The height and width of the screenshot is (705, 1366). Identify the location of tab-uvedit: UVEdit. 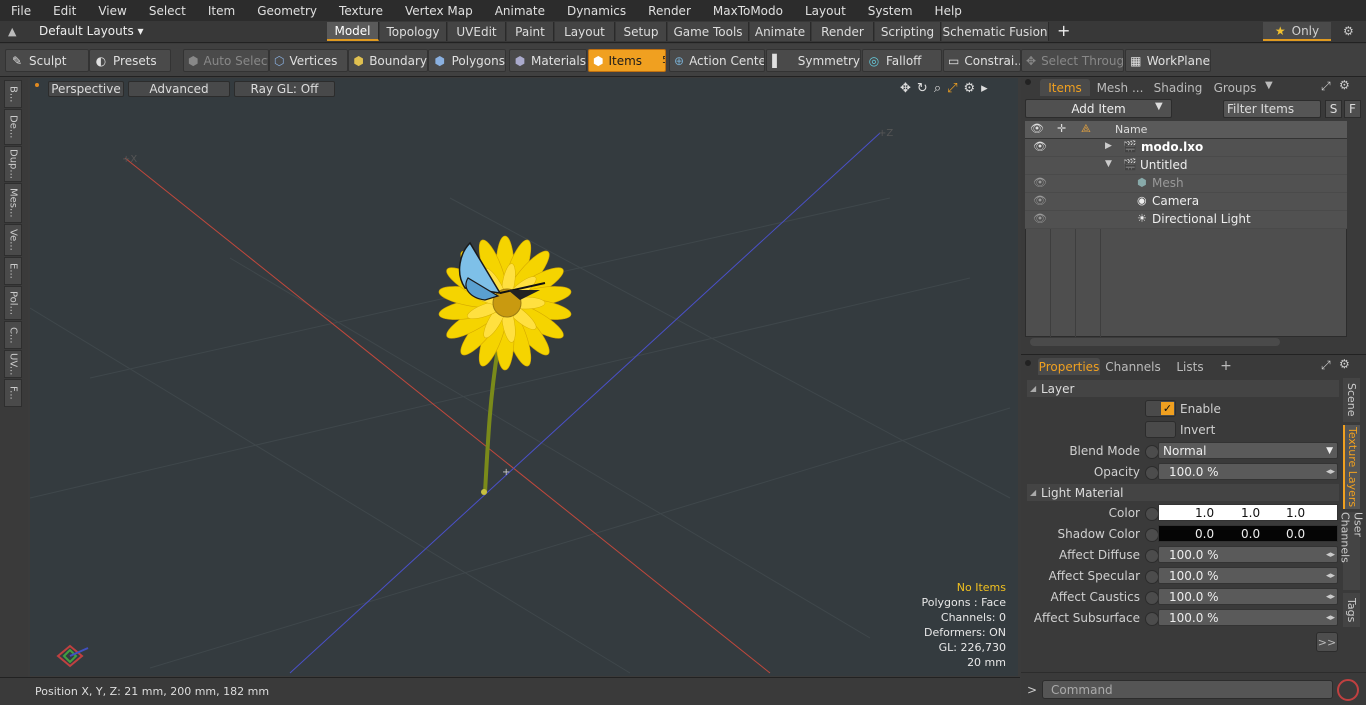
(477, 31).